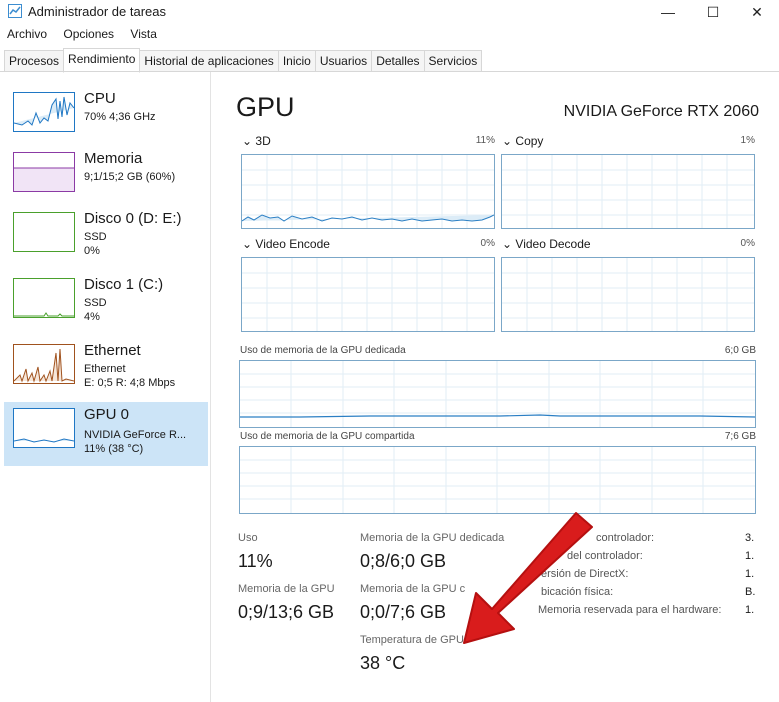 Image resolution: width=779 pixels, height=702 pixels. What do you see at coordinates (15, 11) in the screenshot?
I see `task-manager-icon` at bounding box center [15, 11].